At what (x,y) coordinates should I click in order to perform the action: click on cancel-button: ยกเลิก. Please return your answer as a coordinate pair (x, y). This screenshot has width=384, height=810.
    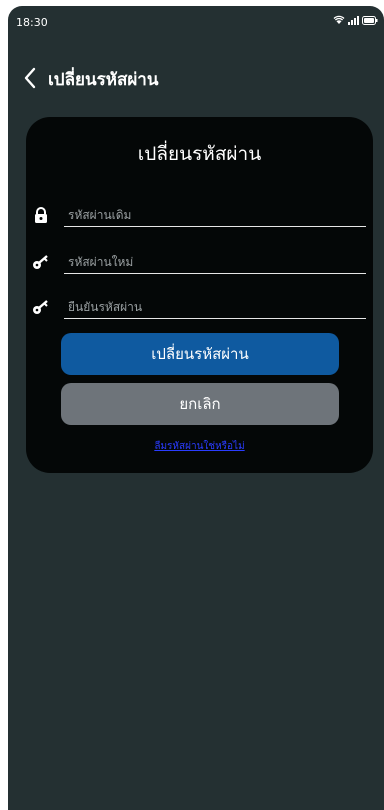
    Looking at the image, I should click on (200, 404).